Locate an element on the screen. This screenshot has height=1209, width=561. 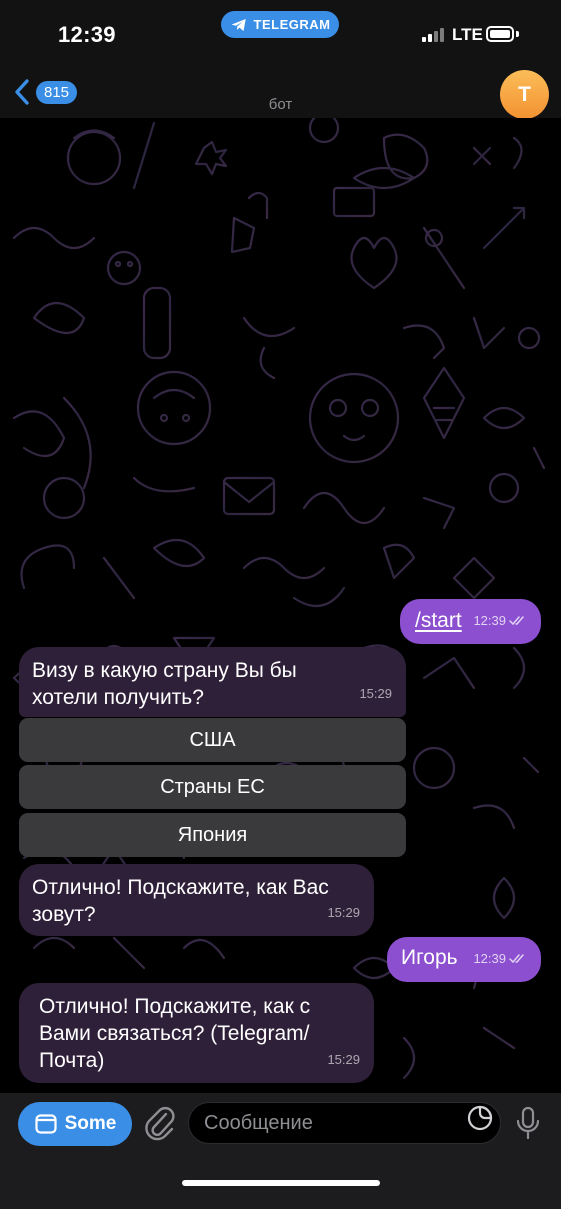
keyboard-button-japan: Япония is located at coordinates (212, 835).